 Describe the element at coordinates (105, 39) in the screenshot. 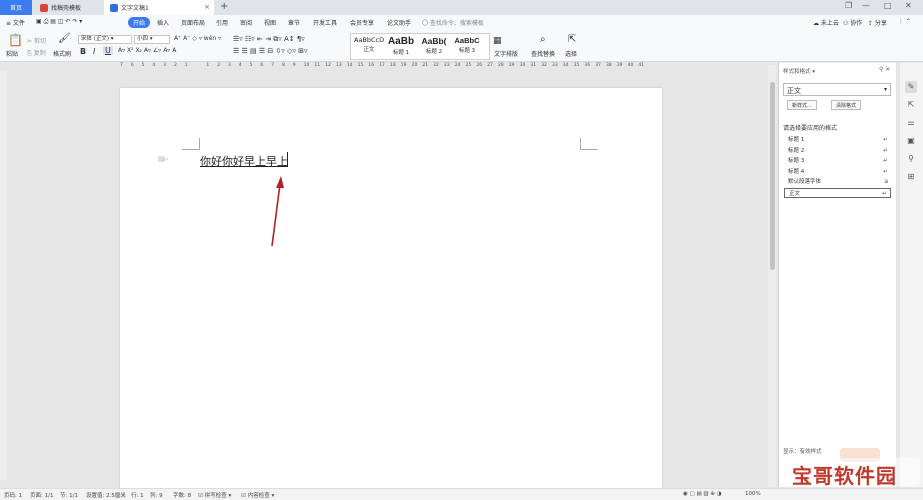

I see `font-name-select: 宋体 (正文) ▾` at that location.